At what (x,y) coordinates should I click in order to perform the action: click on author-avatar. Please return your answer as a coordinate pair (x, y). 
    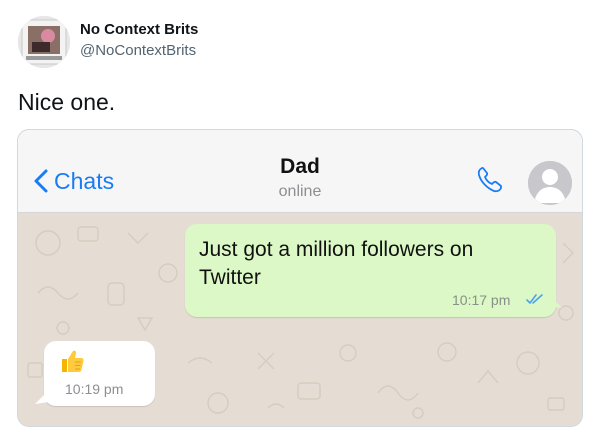
    Looking at the image, I should click on (44, 42).